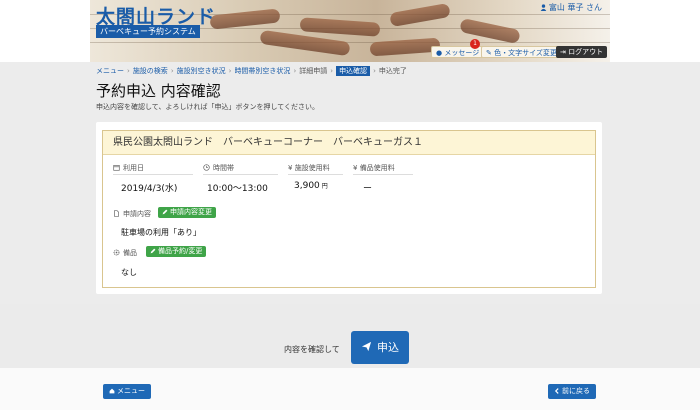  What do you see at coordinates (161, 232) in the screenshot?
I see `request-value: 駐車場の利用「あり」` at bounding box center [161, 232].